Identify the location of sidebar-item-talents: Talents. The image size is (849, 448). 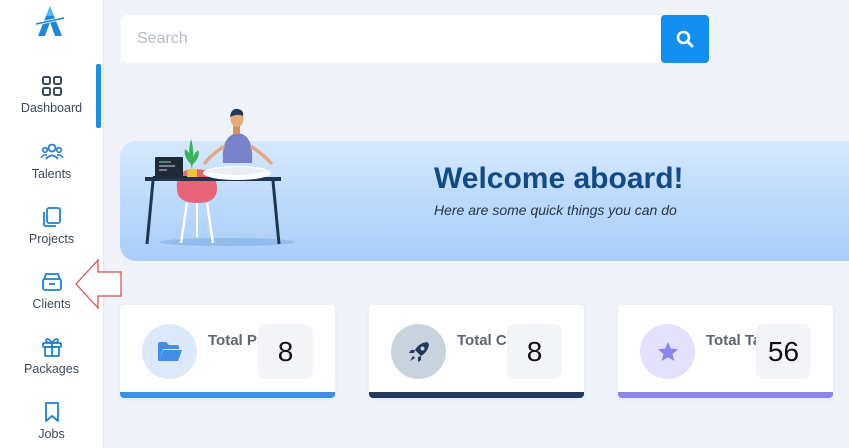
(51, 171).